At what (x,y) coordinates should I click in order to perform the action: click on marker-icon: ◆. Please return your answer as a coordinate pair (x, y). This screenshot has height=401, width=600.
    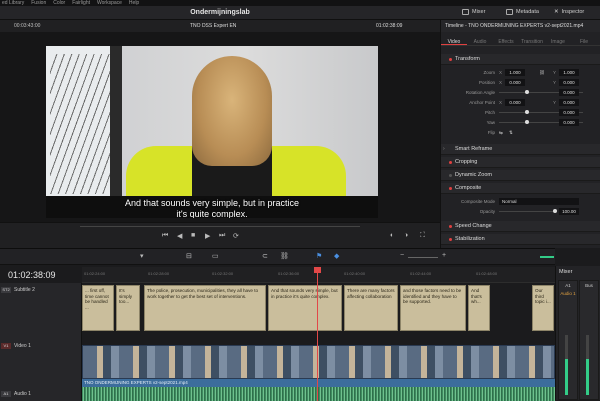
    Looking at the image, I should click on (336, 256).